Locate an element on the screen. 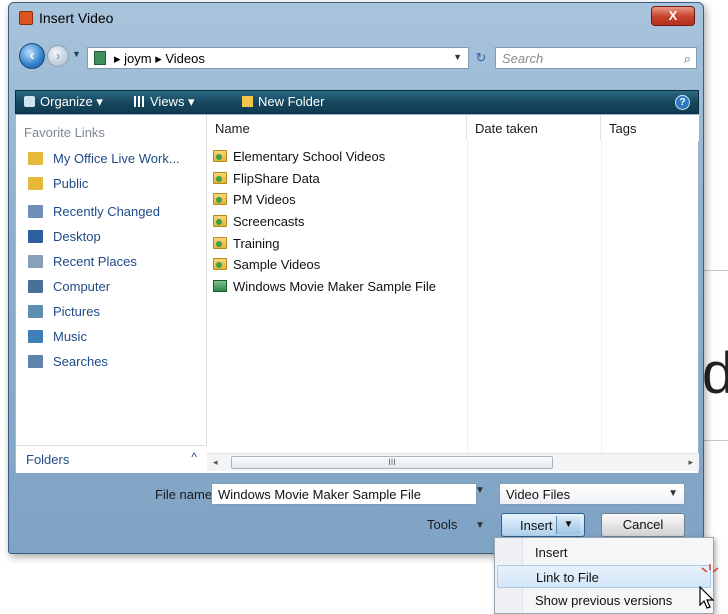 This screenshot has height=614, width=728. horizontal-scrollbar: ◂ III ▸ is located at coordinates (453, 462).